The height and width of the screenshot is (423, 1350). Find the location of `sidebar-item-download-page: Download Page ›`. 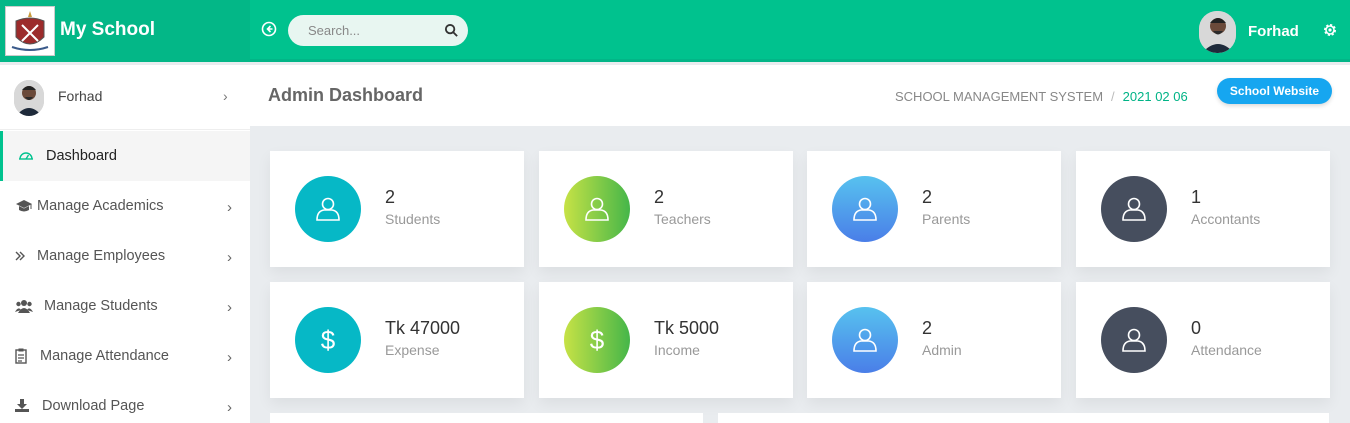

sidebar-item-download-page: Download Page › is located at coordinates (125, 402).